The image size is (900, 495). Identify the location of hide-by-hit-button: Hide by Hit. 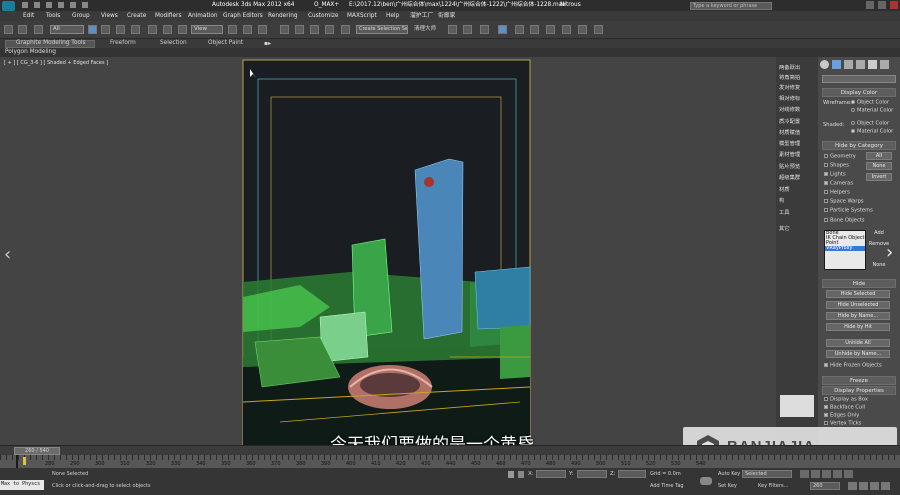
(858, 327).